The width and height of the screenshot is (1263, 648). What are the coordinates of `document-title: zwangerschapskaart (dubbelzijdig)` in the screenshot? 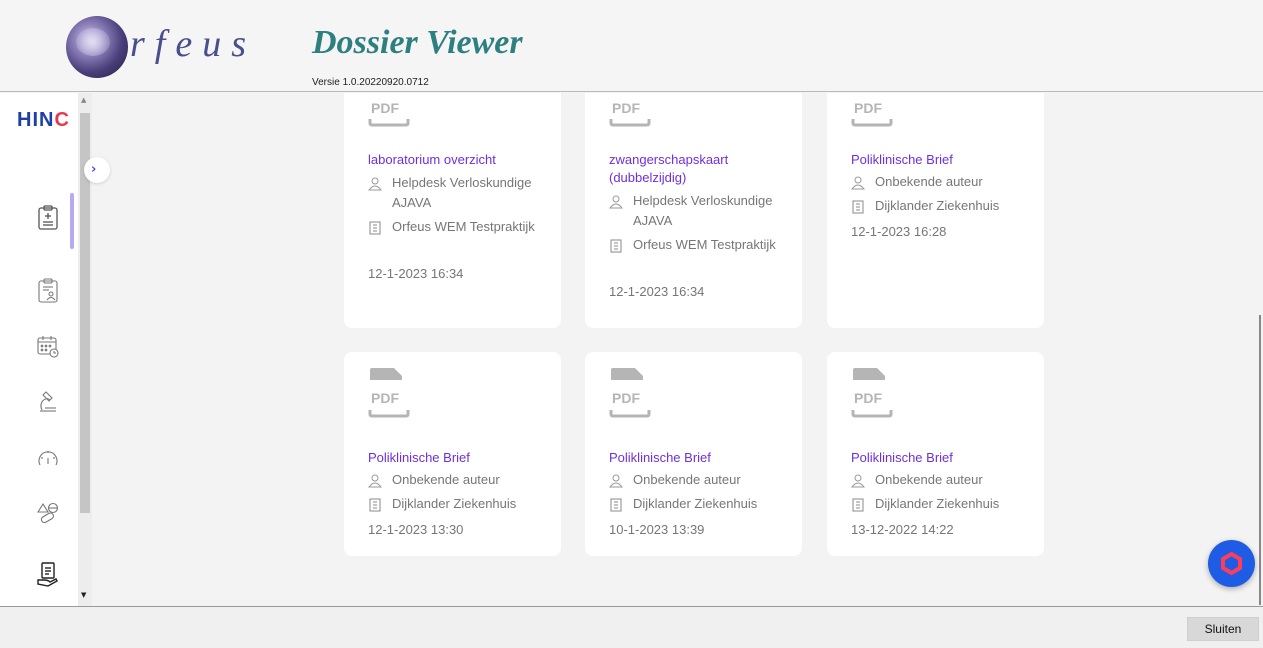 It's located at (689, 169).